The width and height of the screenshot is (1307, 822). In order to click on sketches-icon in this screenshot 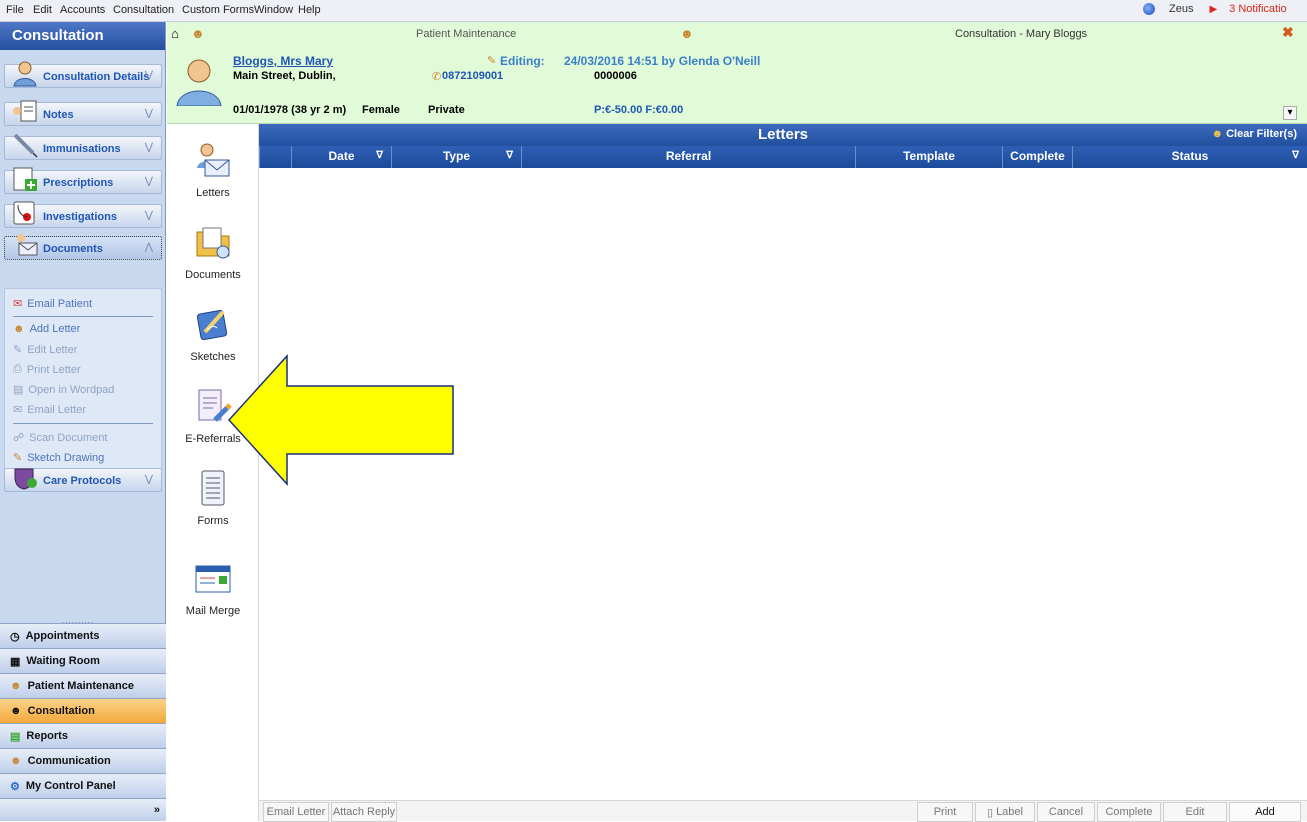, I will do `click(212, 325)`.